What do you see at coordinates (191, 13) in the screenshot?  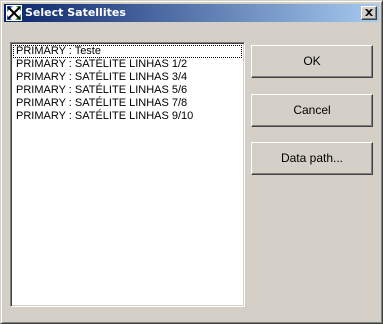 I see `title-bar: Select Satellites` at bounding box center [191, 13].